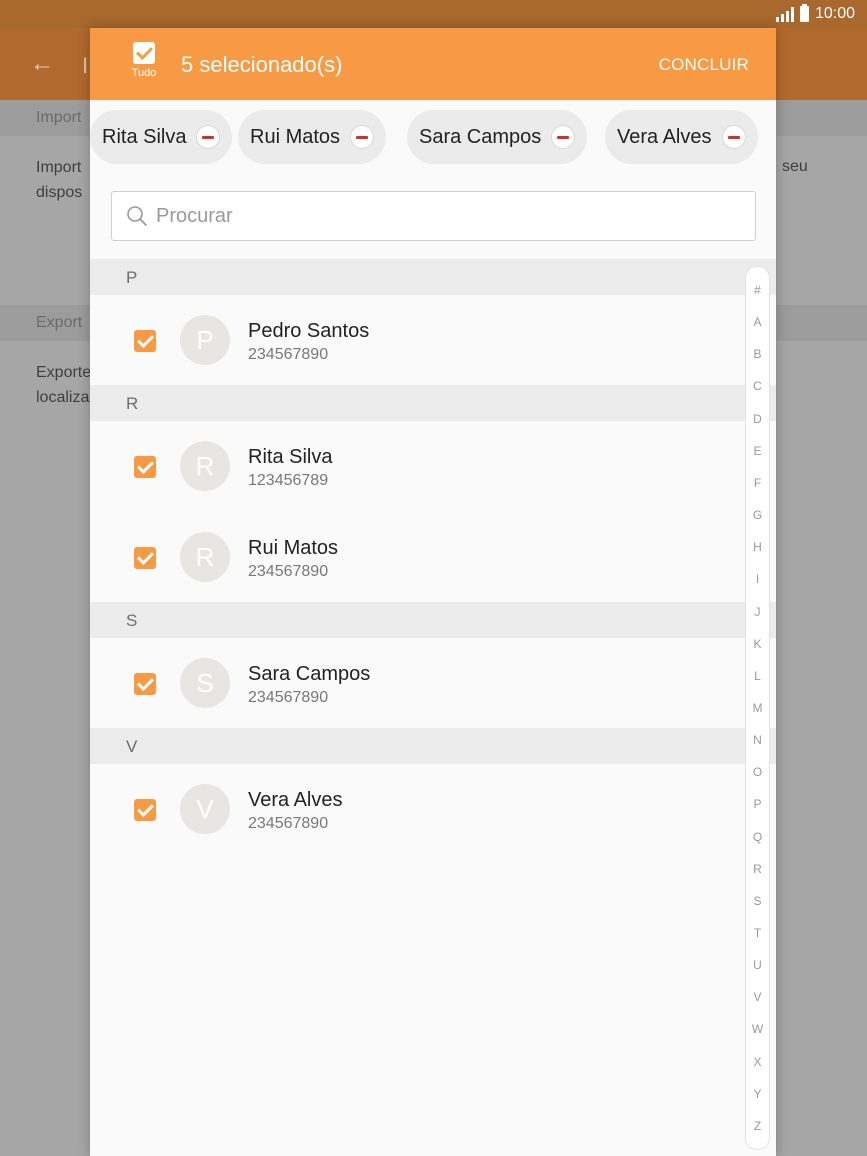 Image resolution: width=867 pixels, height=1156 pixels. What do you see at coordinates (433, 14) in the screenshot?
I see `status-bar: 10:00` at bounding box center [433, 14].